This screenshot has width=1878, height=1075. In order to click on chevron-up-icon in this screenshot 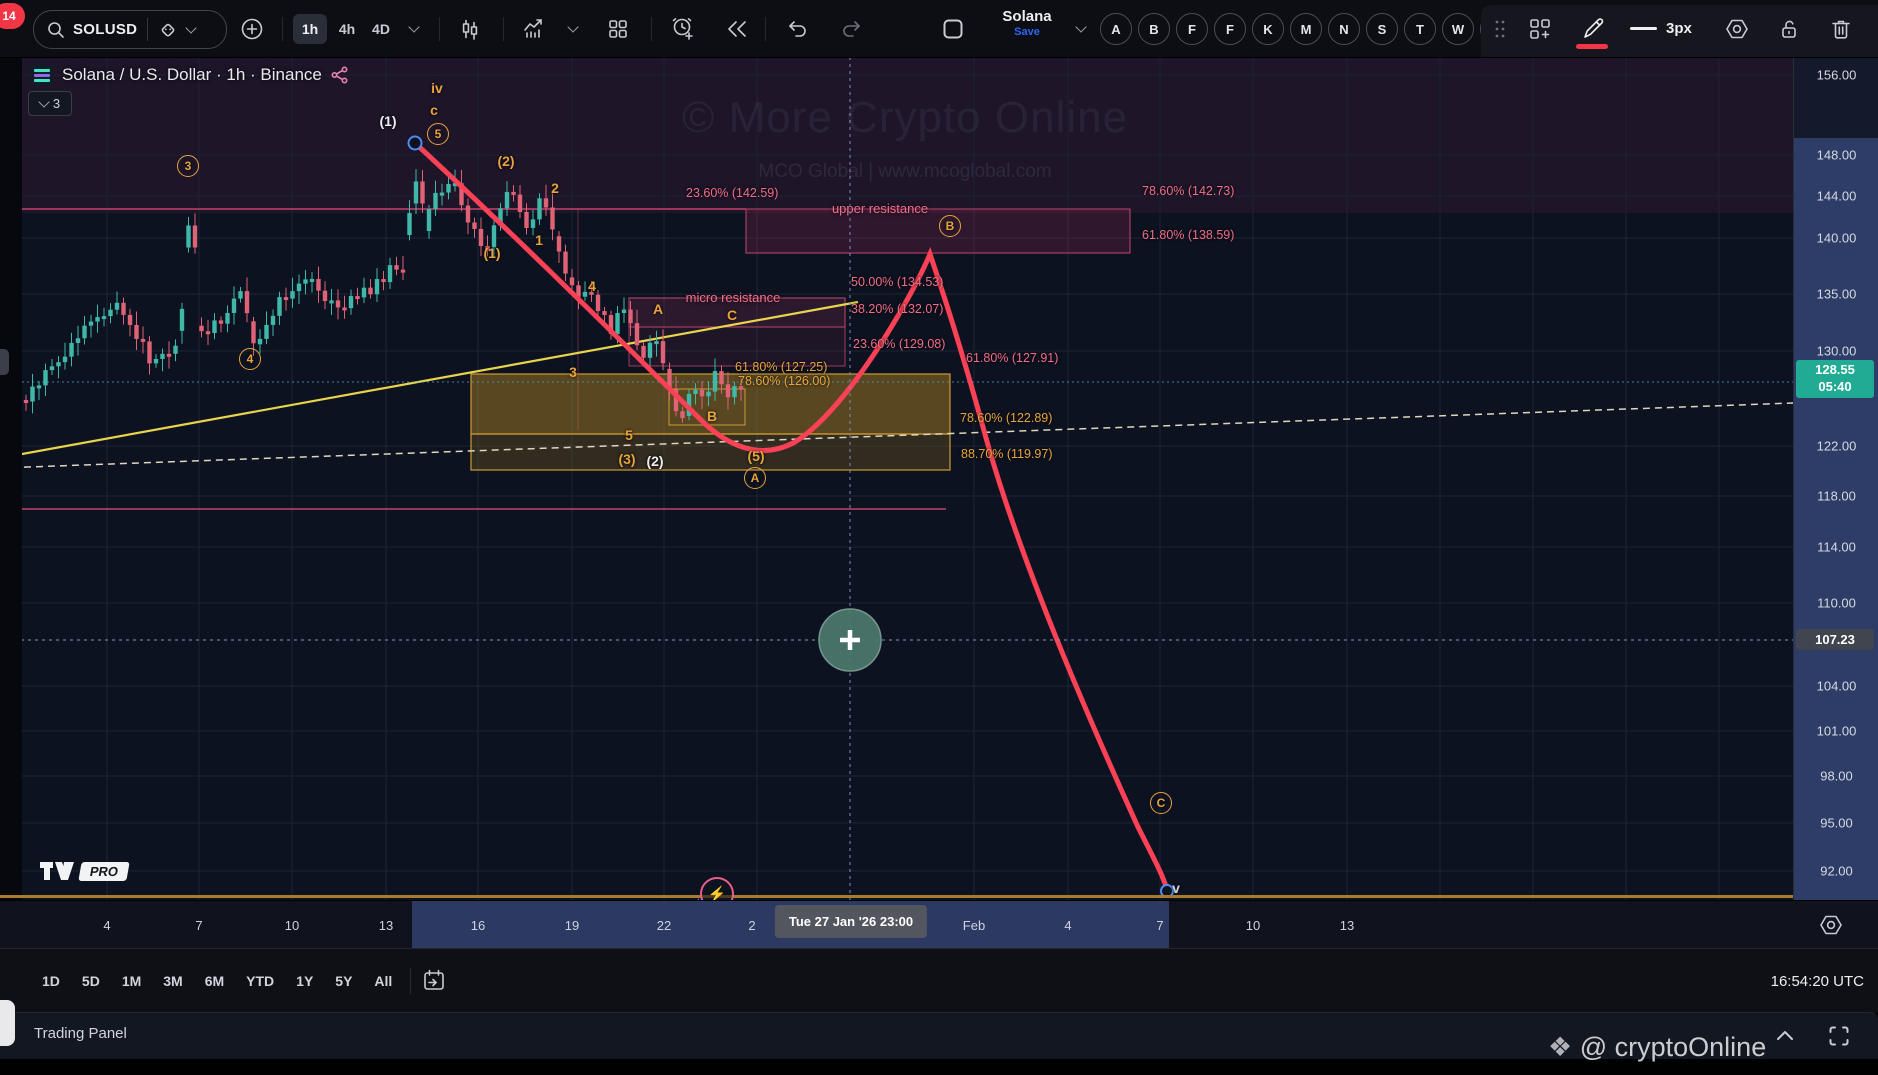, I will do `click(1785, 1036)`.